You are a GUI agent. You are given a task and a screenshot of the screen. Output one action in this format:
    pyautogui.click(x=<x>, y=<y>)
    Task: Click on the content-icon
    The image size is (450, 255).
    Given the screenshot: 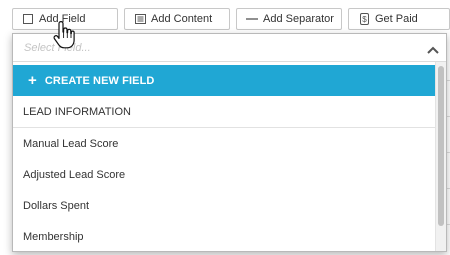 What is the action you would take?
    pyautogui.click(x=140, y=19)
    